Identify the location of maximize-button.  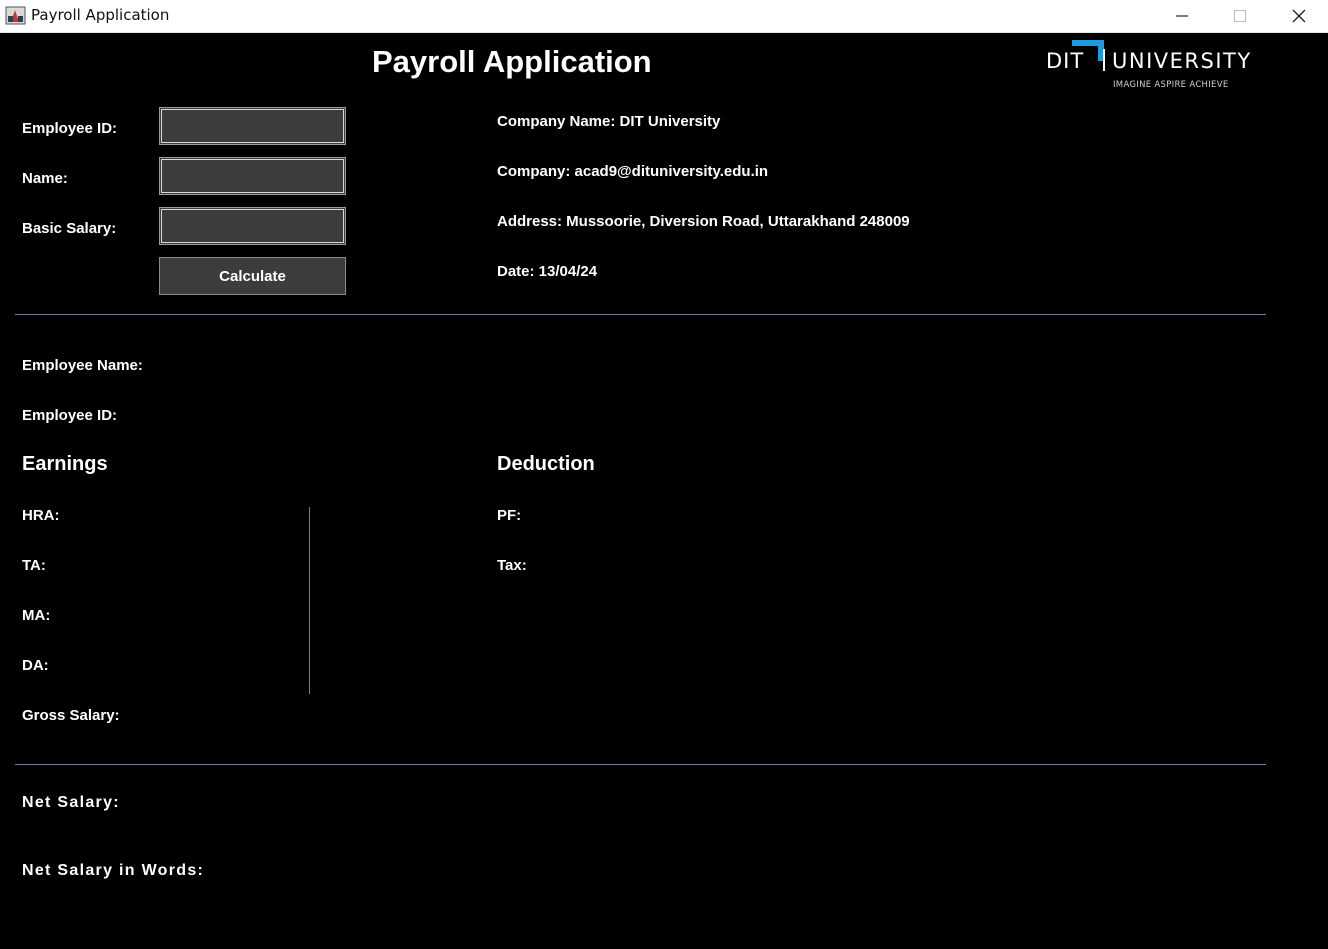
(1240, 16).